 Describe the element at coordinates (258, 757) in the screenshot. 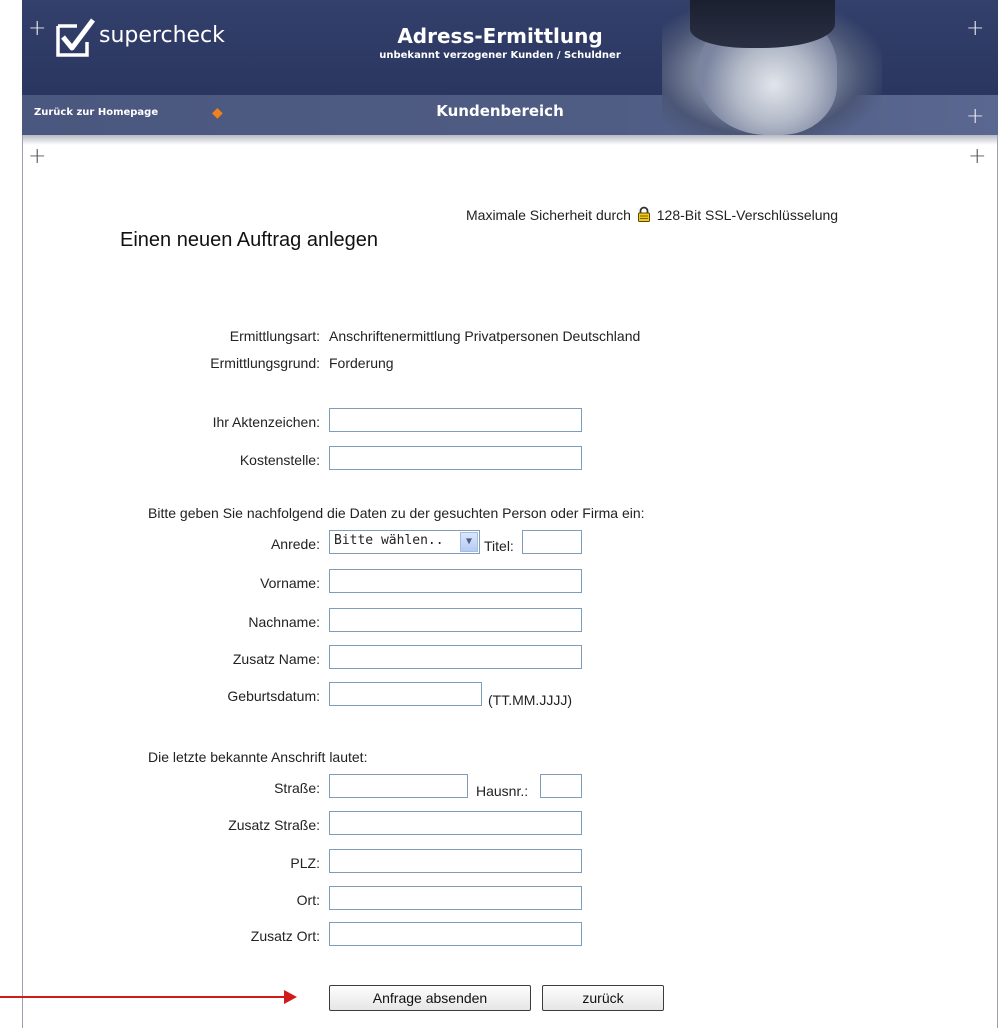

I see `address-intro-text: Die letzte bekannte Anschrift lautet:` at that location.